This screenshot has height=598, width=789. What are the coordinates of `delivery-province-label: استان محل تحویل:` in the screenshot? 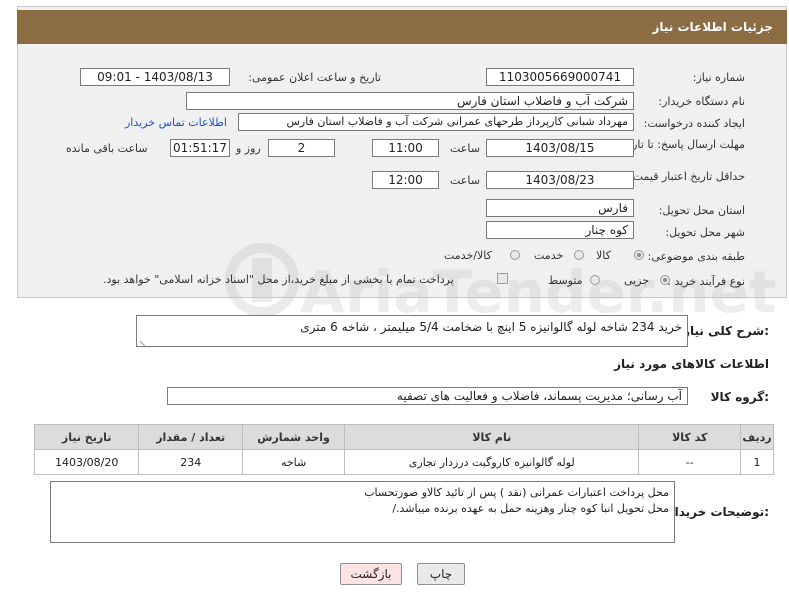 It's located at (701, 210).